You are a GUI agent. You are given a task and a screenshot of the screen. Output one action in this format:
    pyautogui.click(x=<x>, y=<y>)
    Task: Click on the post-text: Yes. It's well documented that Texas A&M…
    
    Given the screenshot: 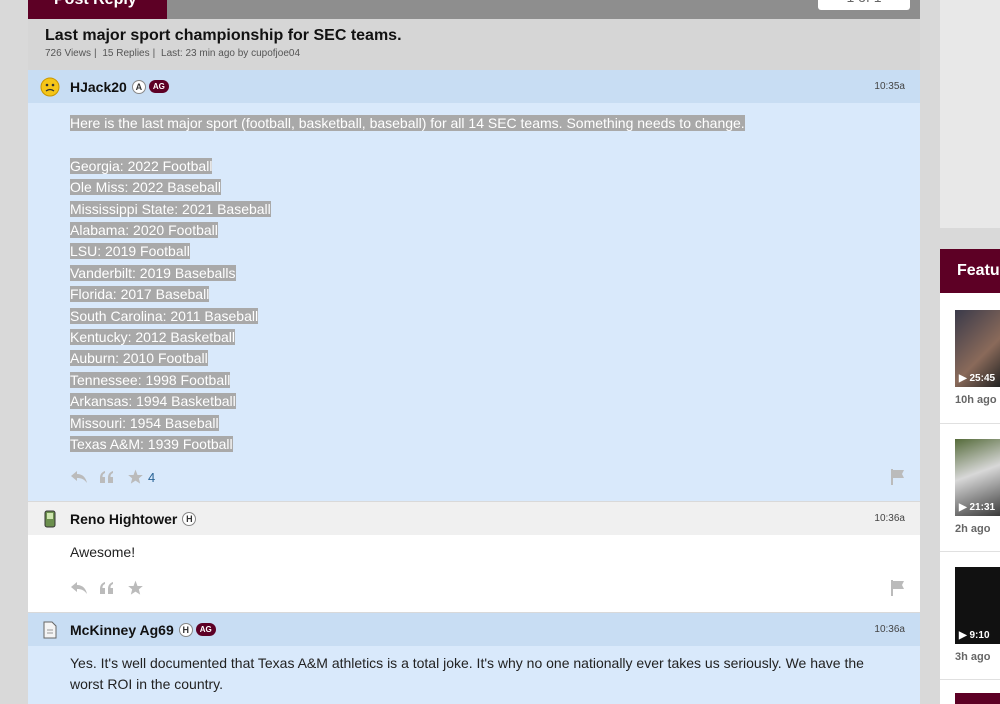 What is the action you would take?
    pyautogui.click(x=467, y=674)
    